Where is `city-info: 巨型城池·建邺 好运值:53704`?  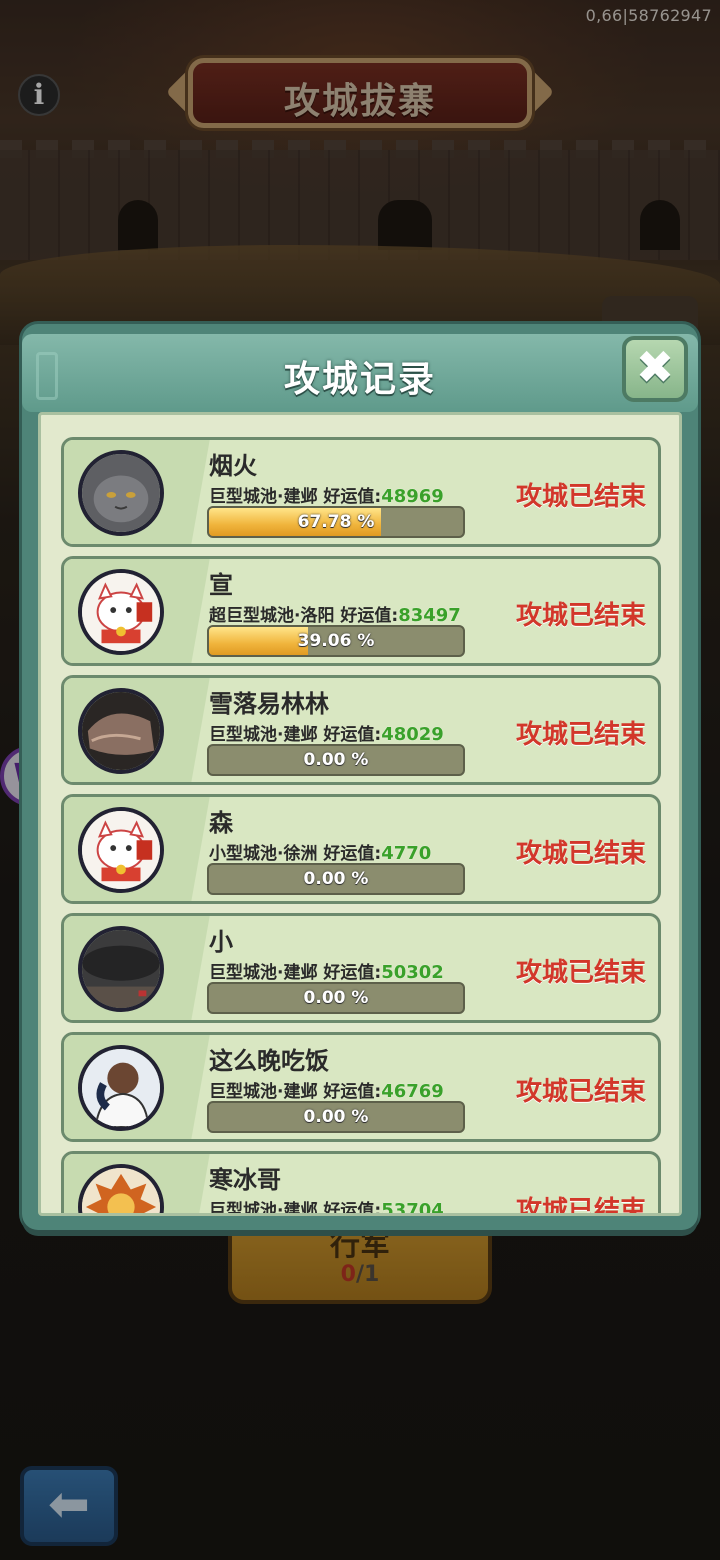
city-info: 巨型城池·建邺 好运值:53704 is located at coordinates (326, 1206).